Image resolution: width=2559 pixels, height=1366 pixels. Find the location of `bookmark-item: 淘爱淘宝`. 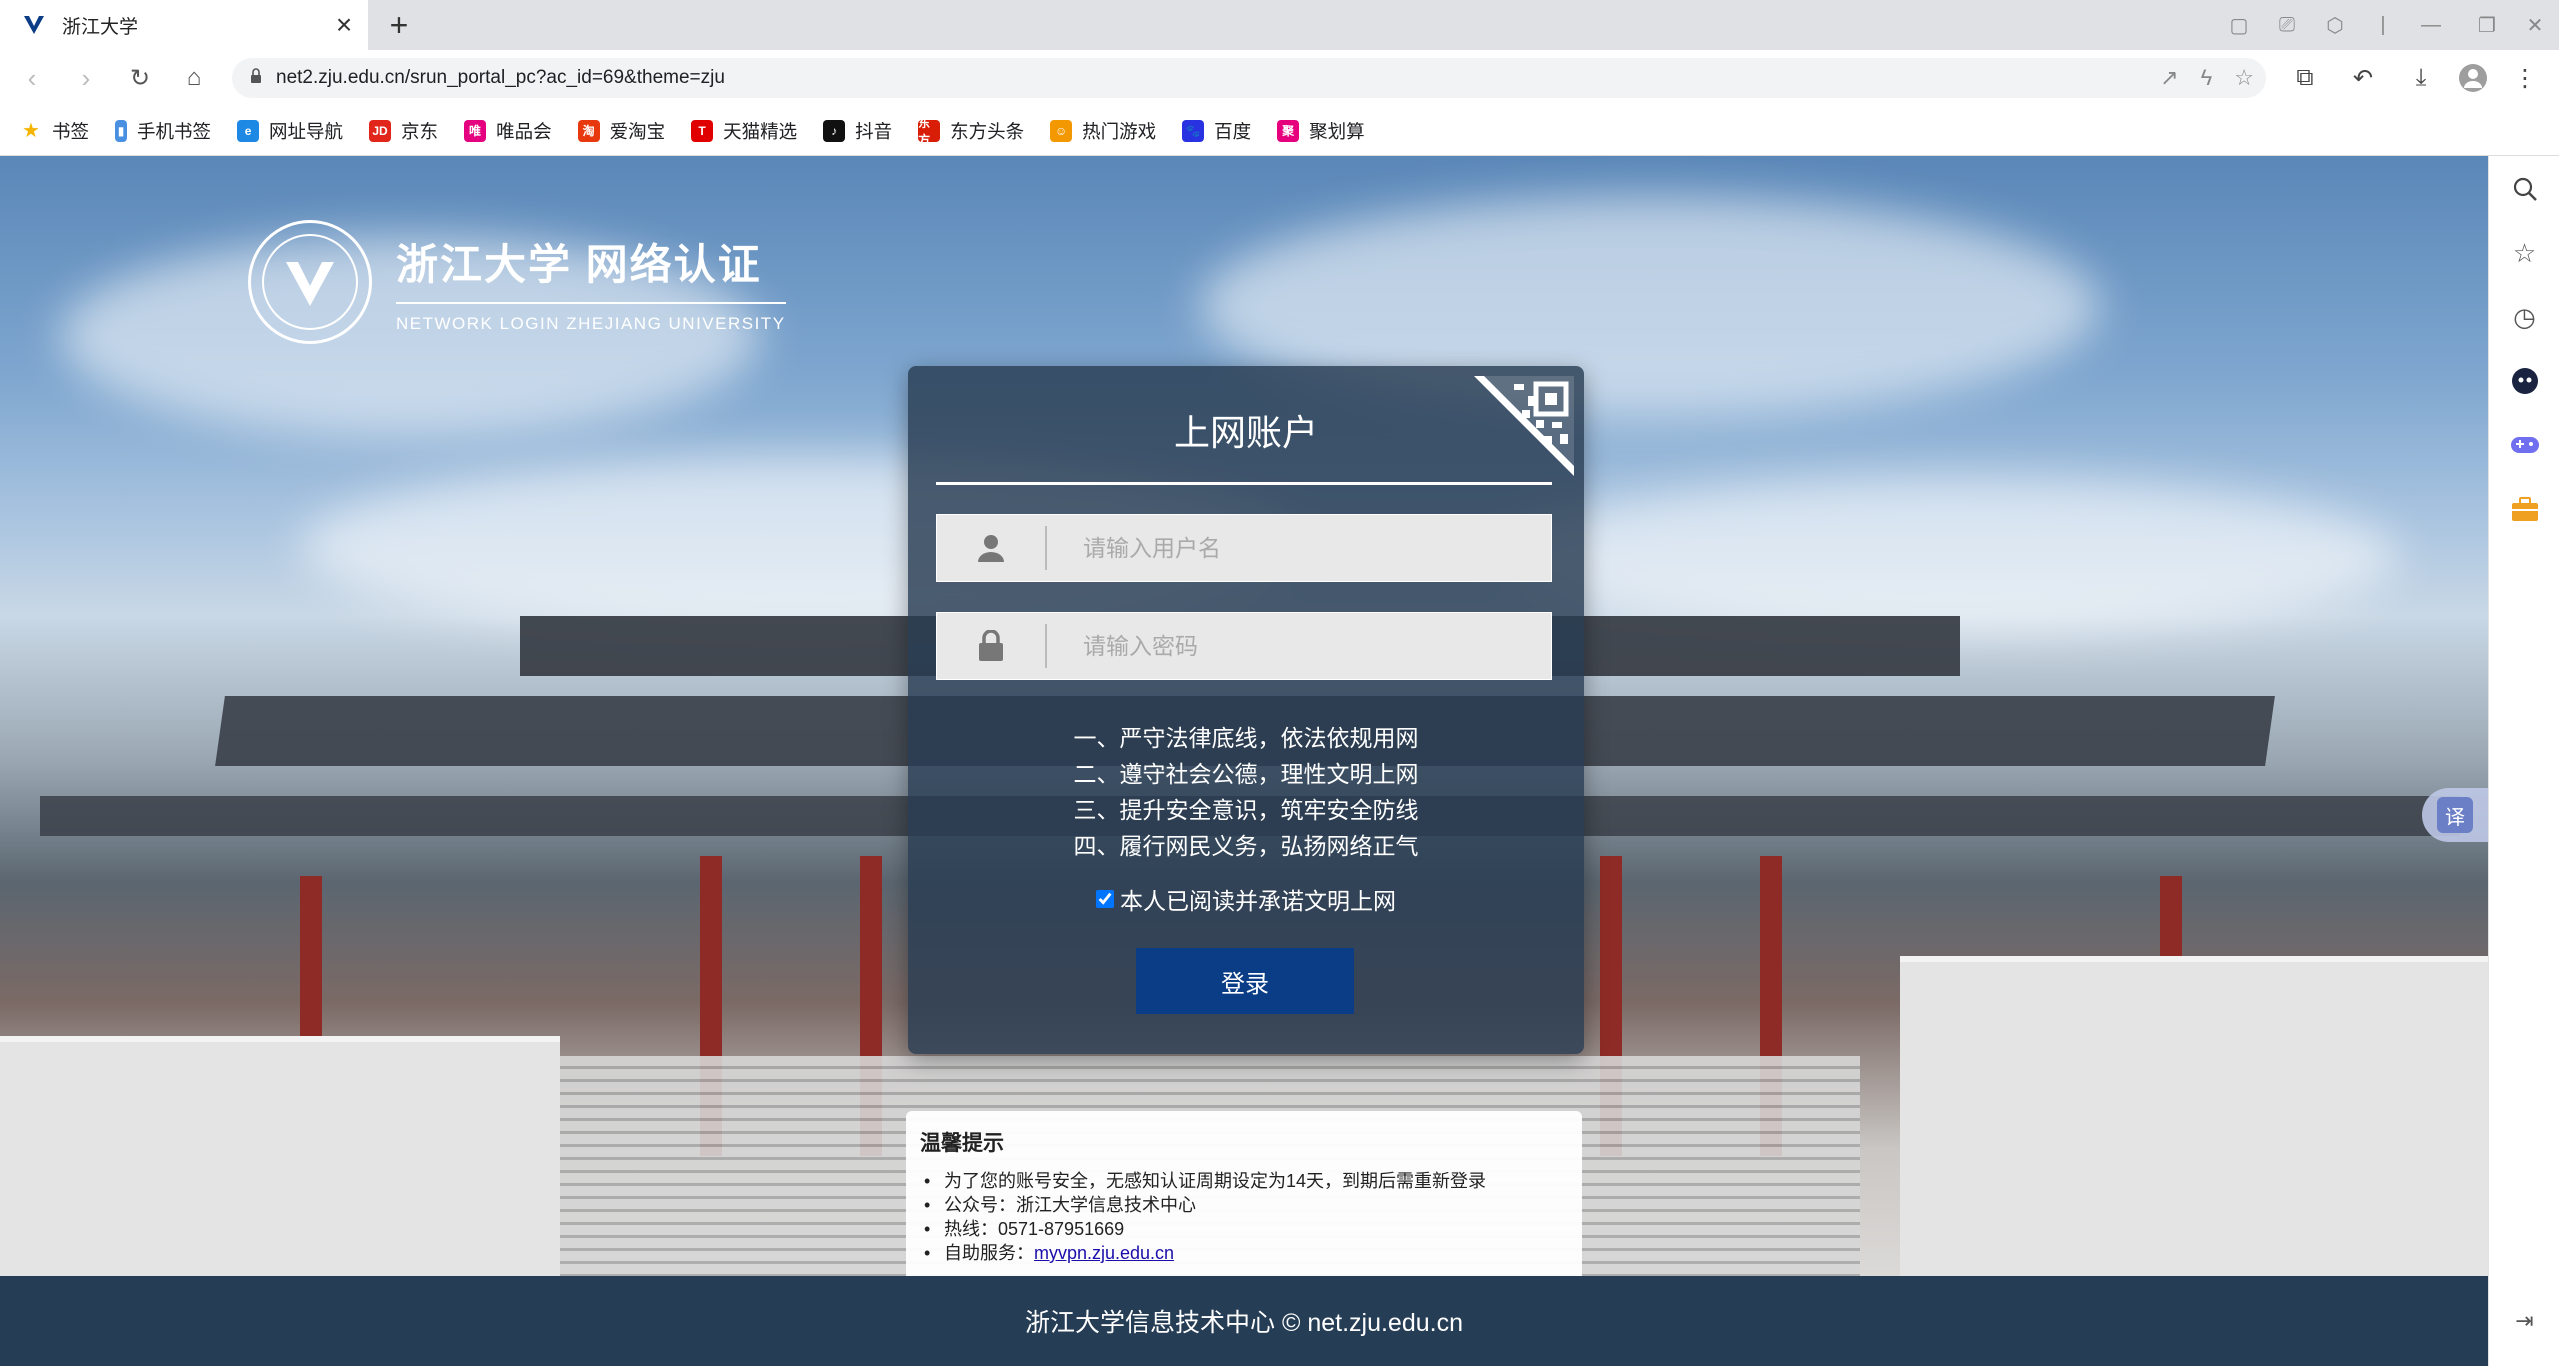

bookmark-item: 淘爱淘宝 is located at coordinates (621, 131).